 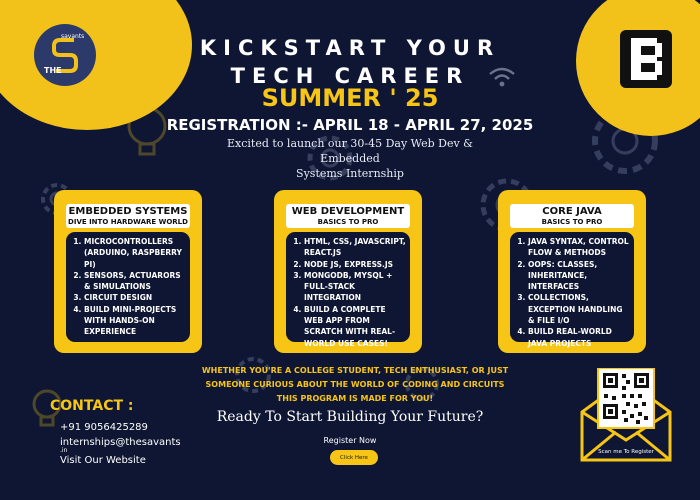 I want to click on course-topic: SENSORS, ACTUARORS & SIMULATIONS, so click(x=135, y=281).